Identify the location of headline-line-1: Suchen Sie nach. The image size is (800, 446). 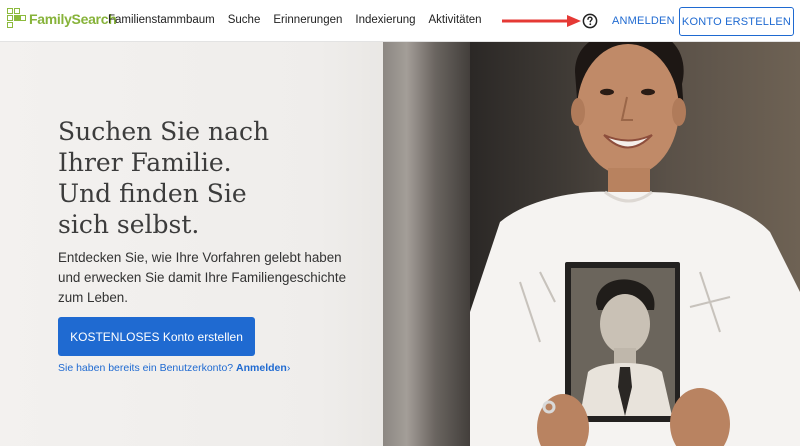
(164, 131).